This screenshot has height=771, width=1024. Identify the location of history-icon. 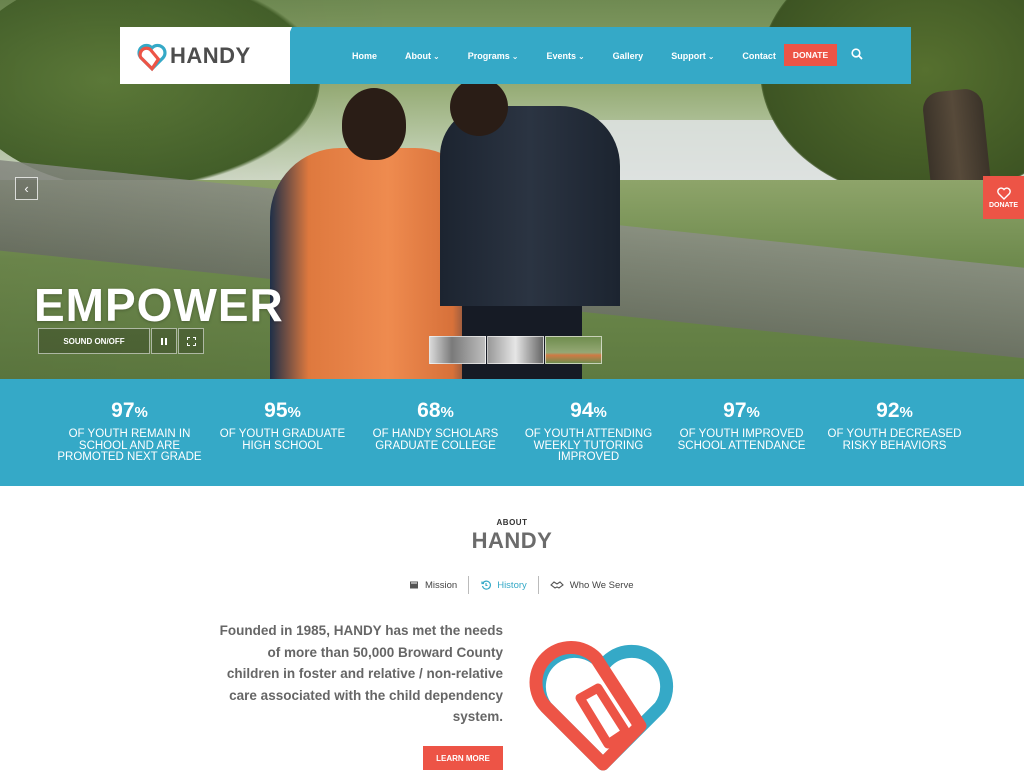
(485, 585).